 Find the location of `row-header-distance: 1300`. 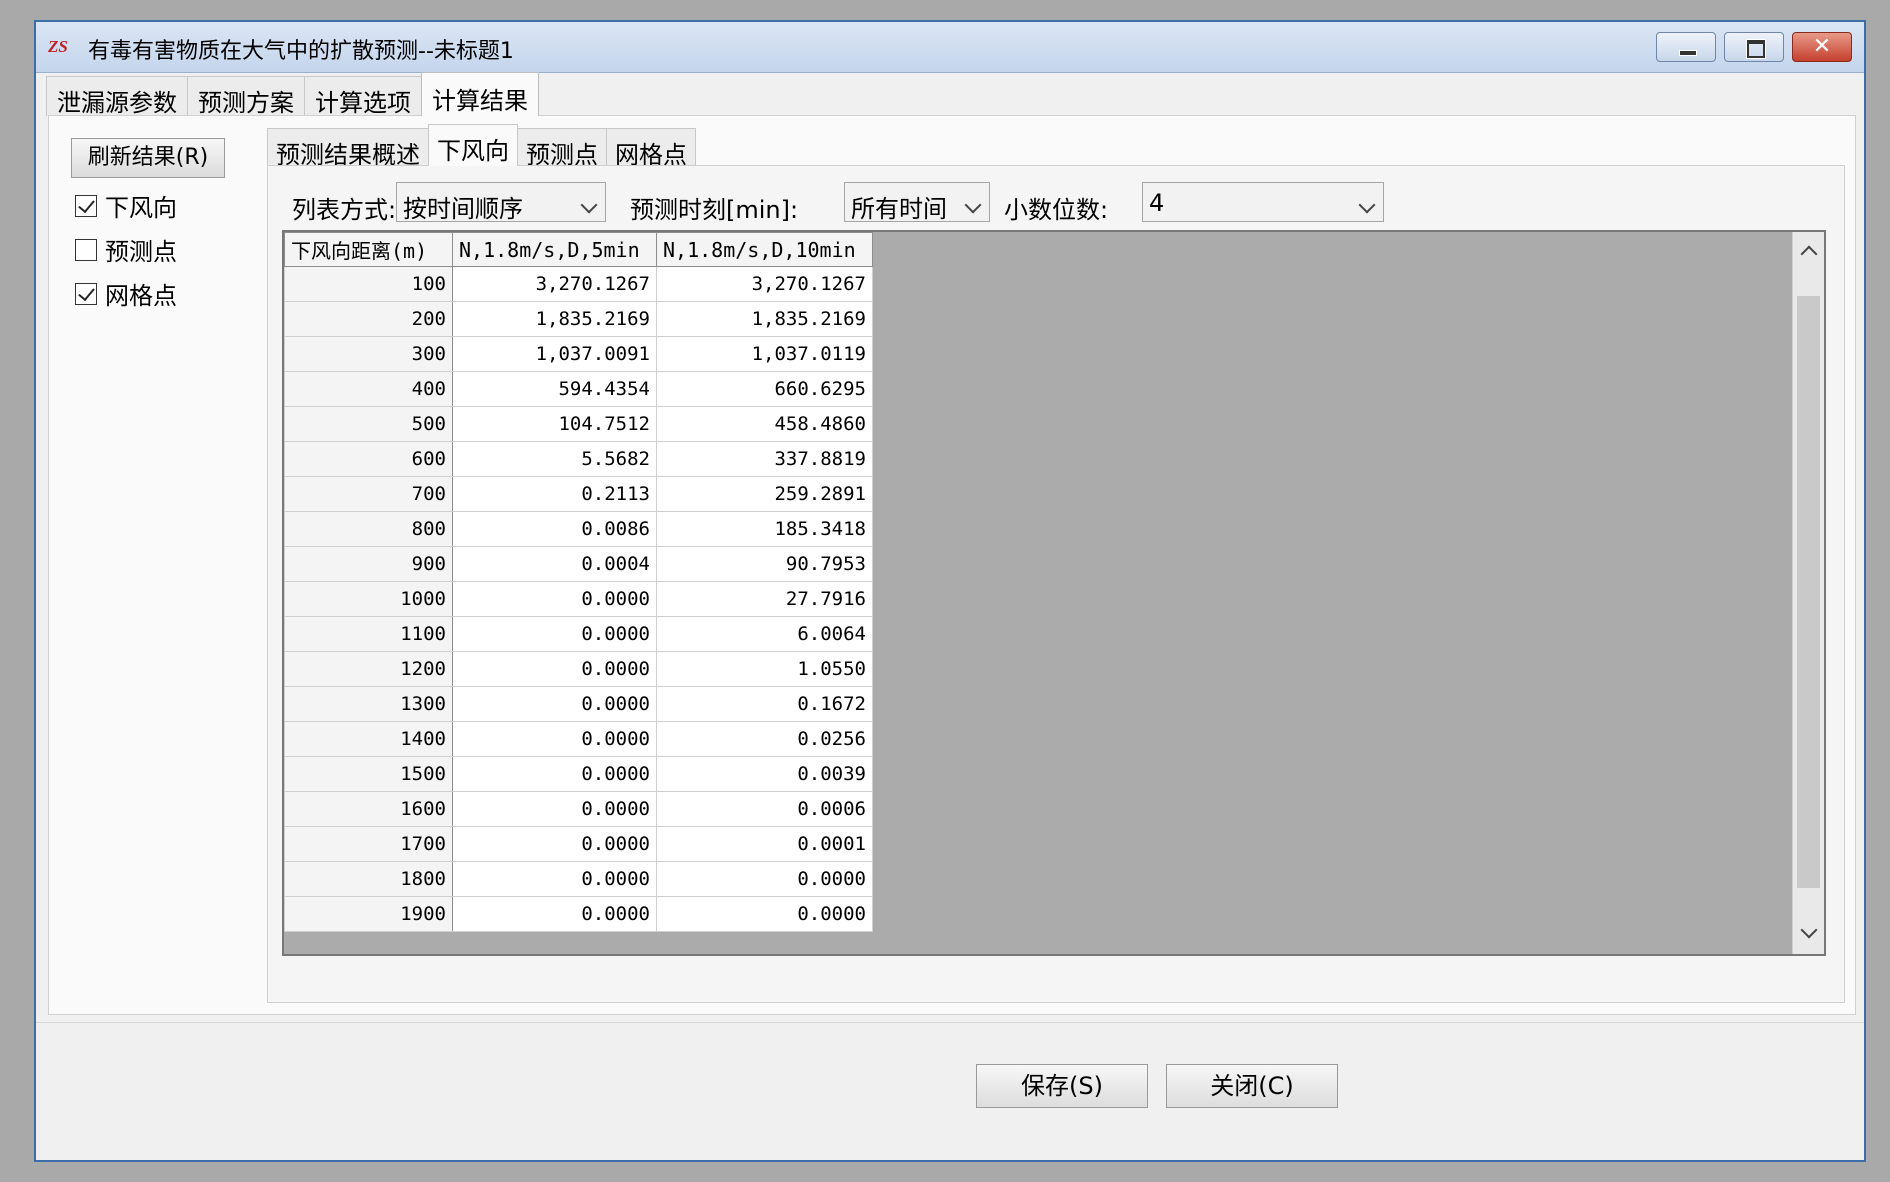

row-header-distance: 1300 is located at coordinates (368, 704).